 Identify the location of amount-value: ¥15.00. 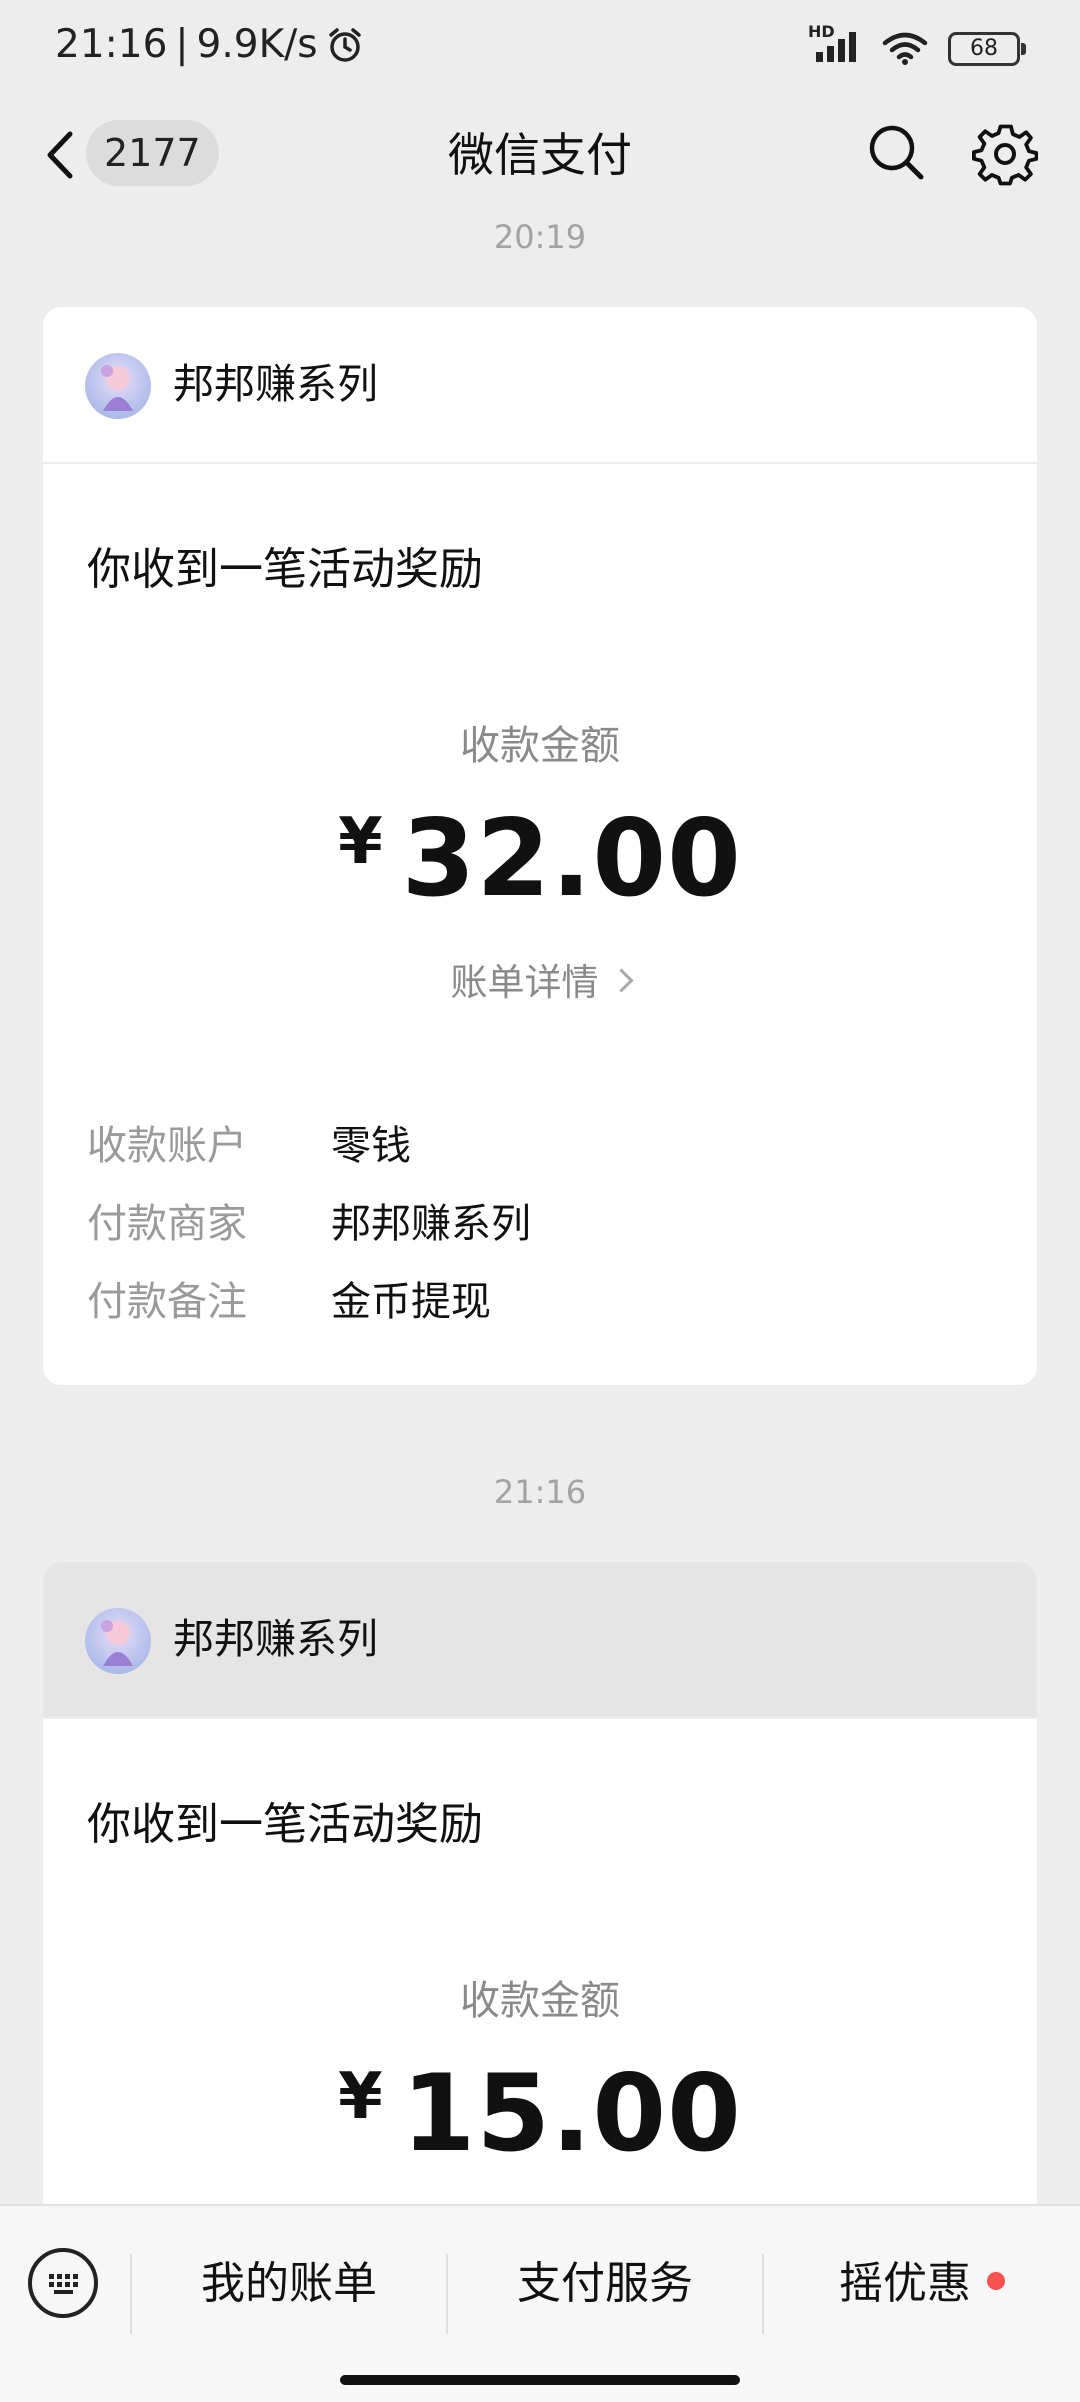
(540, 2113).